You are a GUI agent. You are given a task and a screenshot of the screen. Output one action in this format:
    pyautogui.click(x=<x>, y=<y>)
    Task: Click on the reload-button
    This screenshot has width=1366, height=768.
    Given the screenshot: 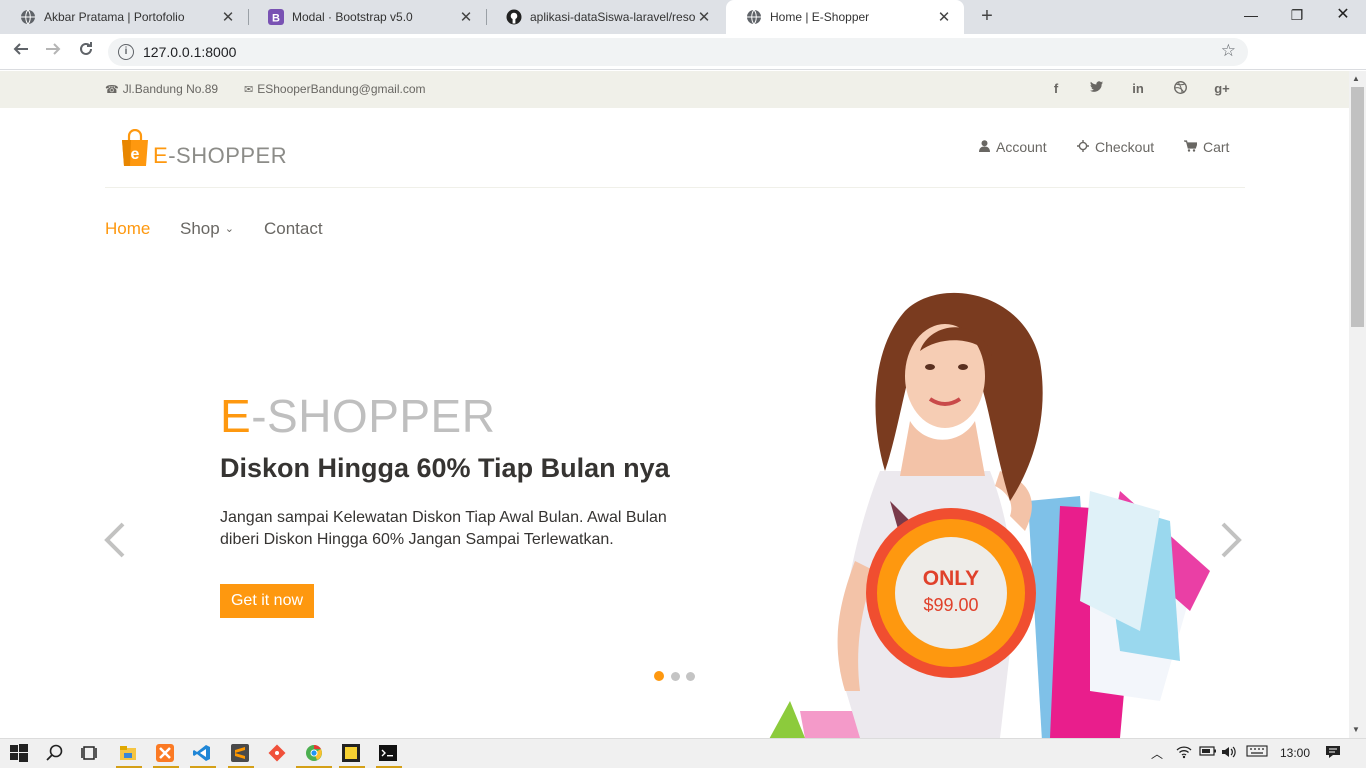 What is the action you would take?
    pyautogui.click(x=86, y=52)
    